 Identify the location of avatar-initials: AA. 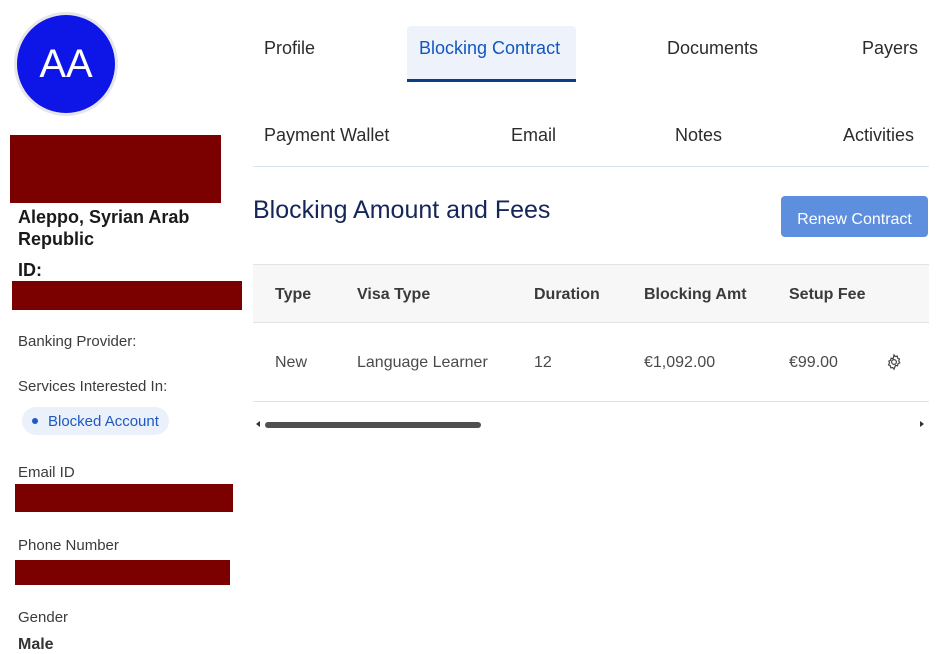
(66, 64).